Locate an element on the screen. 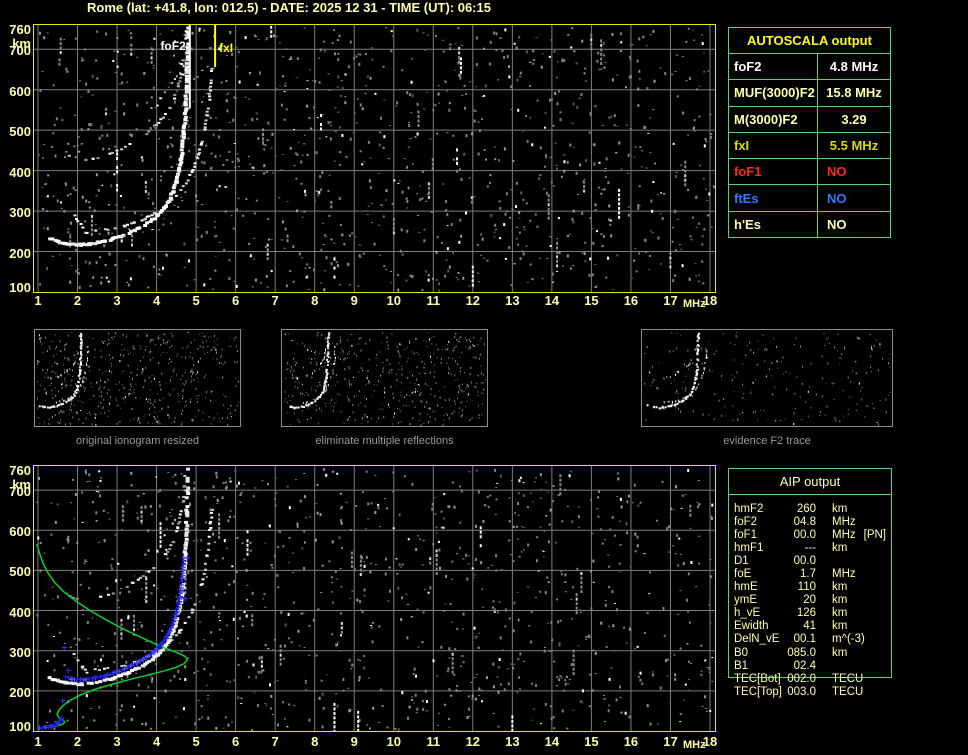 Image resolution: width=968 pixels, height=755 pixels. aip-row-value: 41 is located at coordinates (809, 626).